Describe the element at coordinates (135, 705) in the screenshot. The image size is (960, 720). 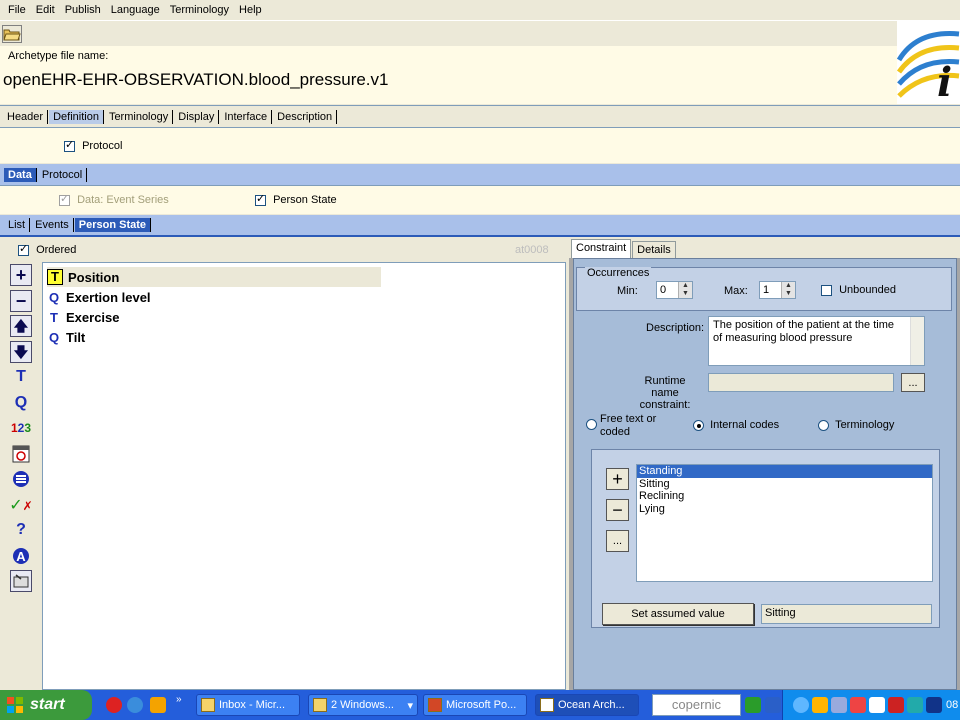
I see `ie-icon` at that location.